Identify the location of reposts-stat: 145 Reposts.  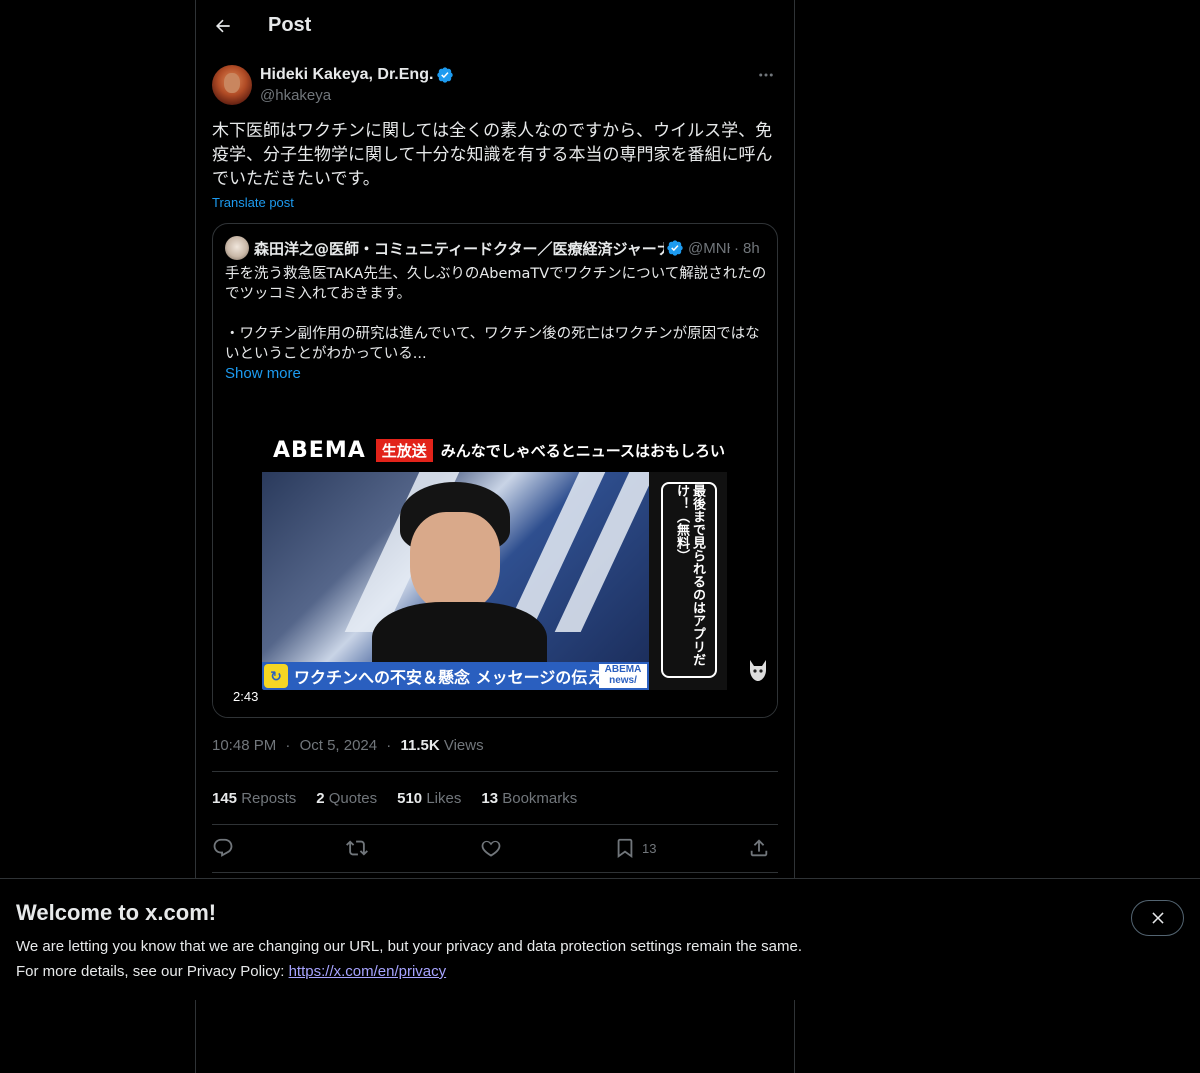
(254, 798).